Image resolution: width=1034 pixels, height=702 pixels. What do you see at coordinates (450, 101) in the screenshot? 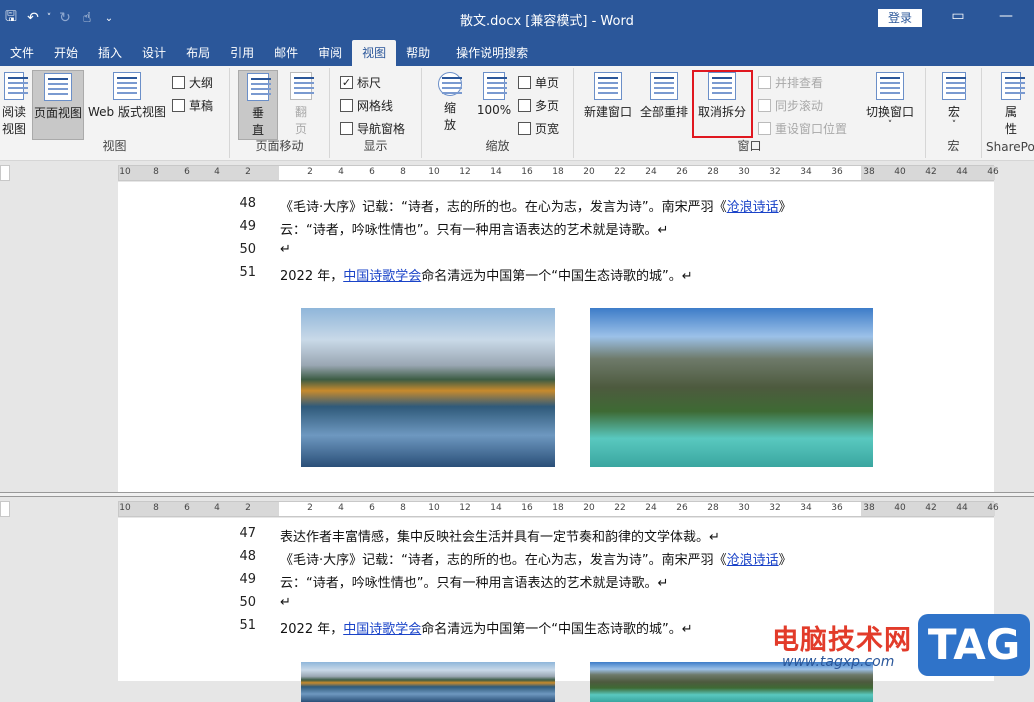
I see `zoom-button: 缩 放` at bounding box center [450, 101].